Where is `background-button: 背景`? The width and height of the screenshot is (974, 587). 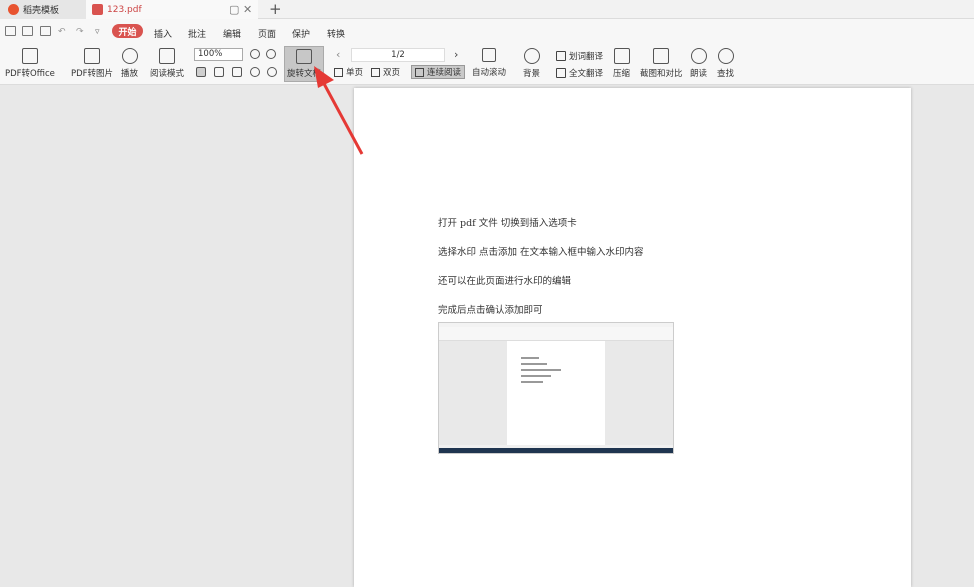
background-button: 背景 is located at coordinates (531, 63).